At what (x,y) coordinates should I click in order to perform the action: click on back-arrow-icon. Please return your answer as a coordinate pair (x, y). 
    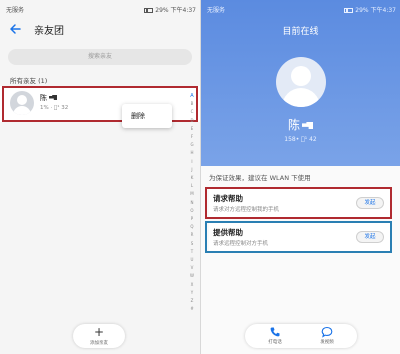
    Looking at the image, I should click on (15, 29).